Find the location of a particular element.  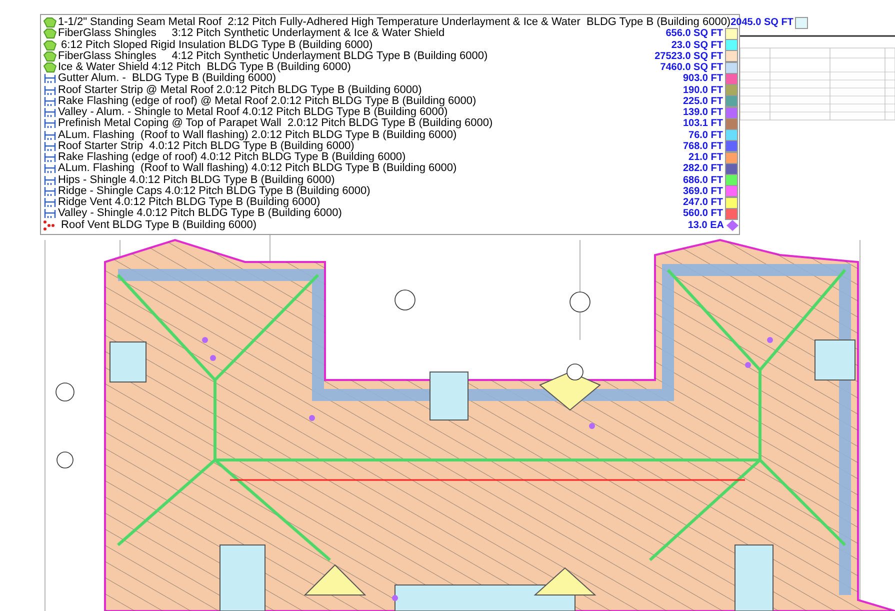

legend-item-label: ALum. Flashing (Roof to Wall flashing) 2.0:12 Pitch BLDG Type B (Building 6000) is located at coordinates (258, 135).